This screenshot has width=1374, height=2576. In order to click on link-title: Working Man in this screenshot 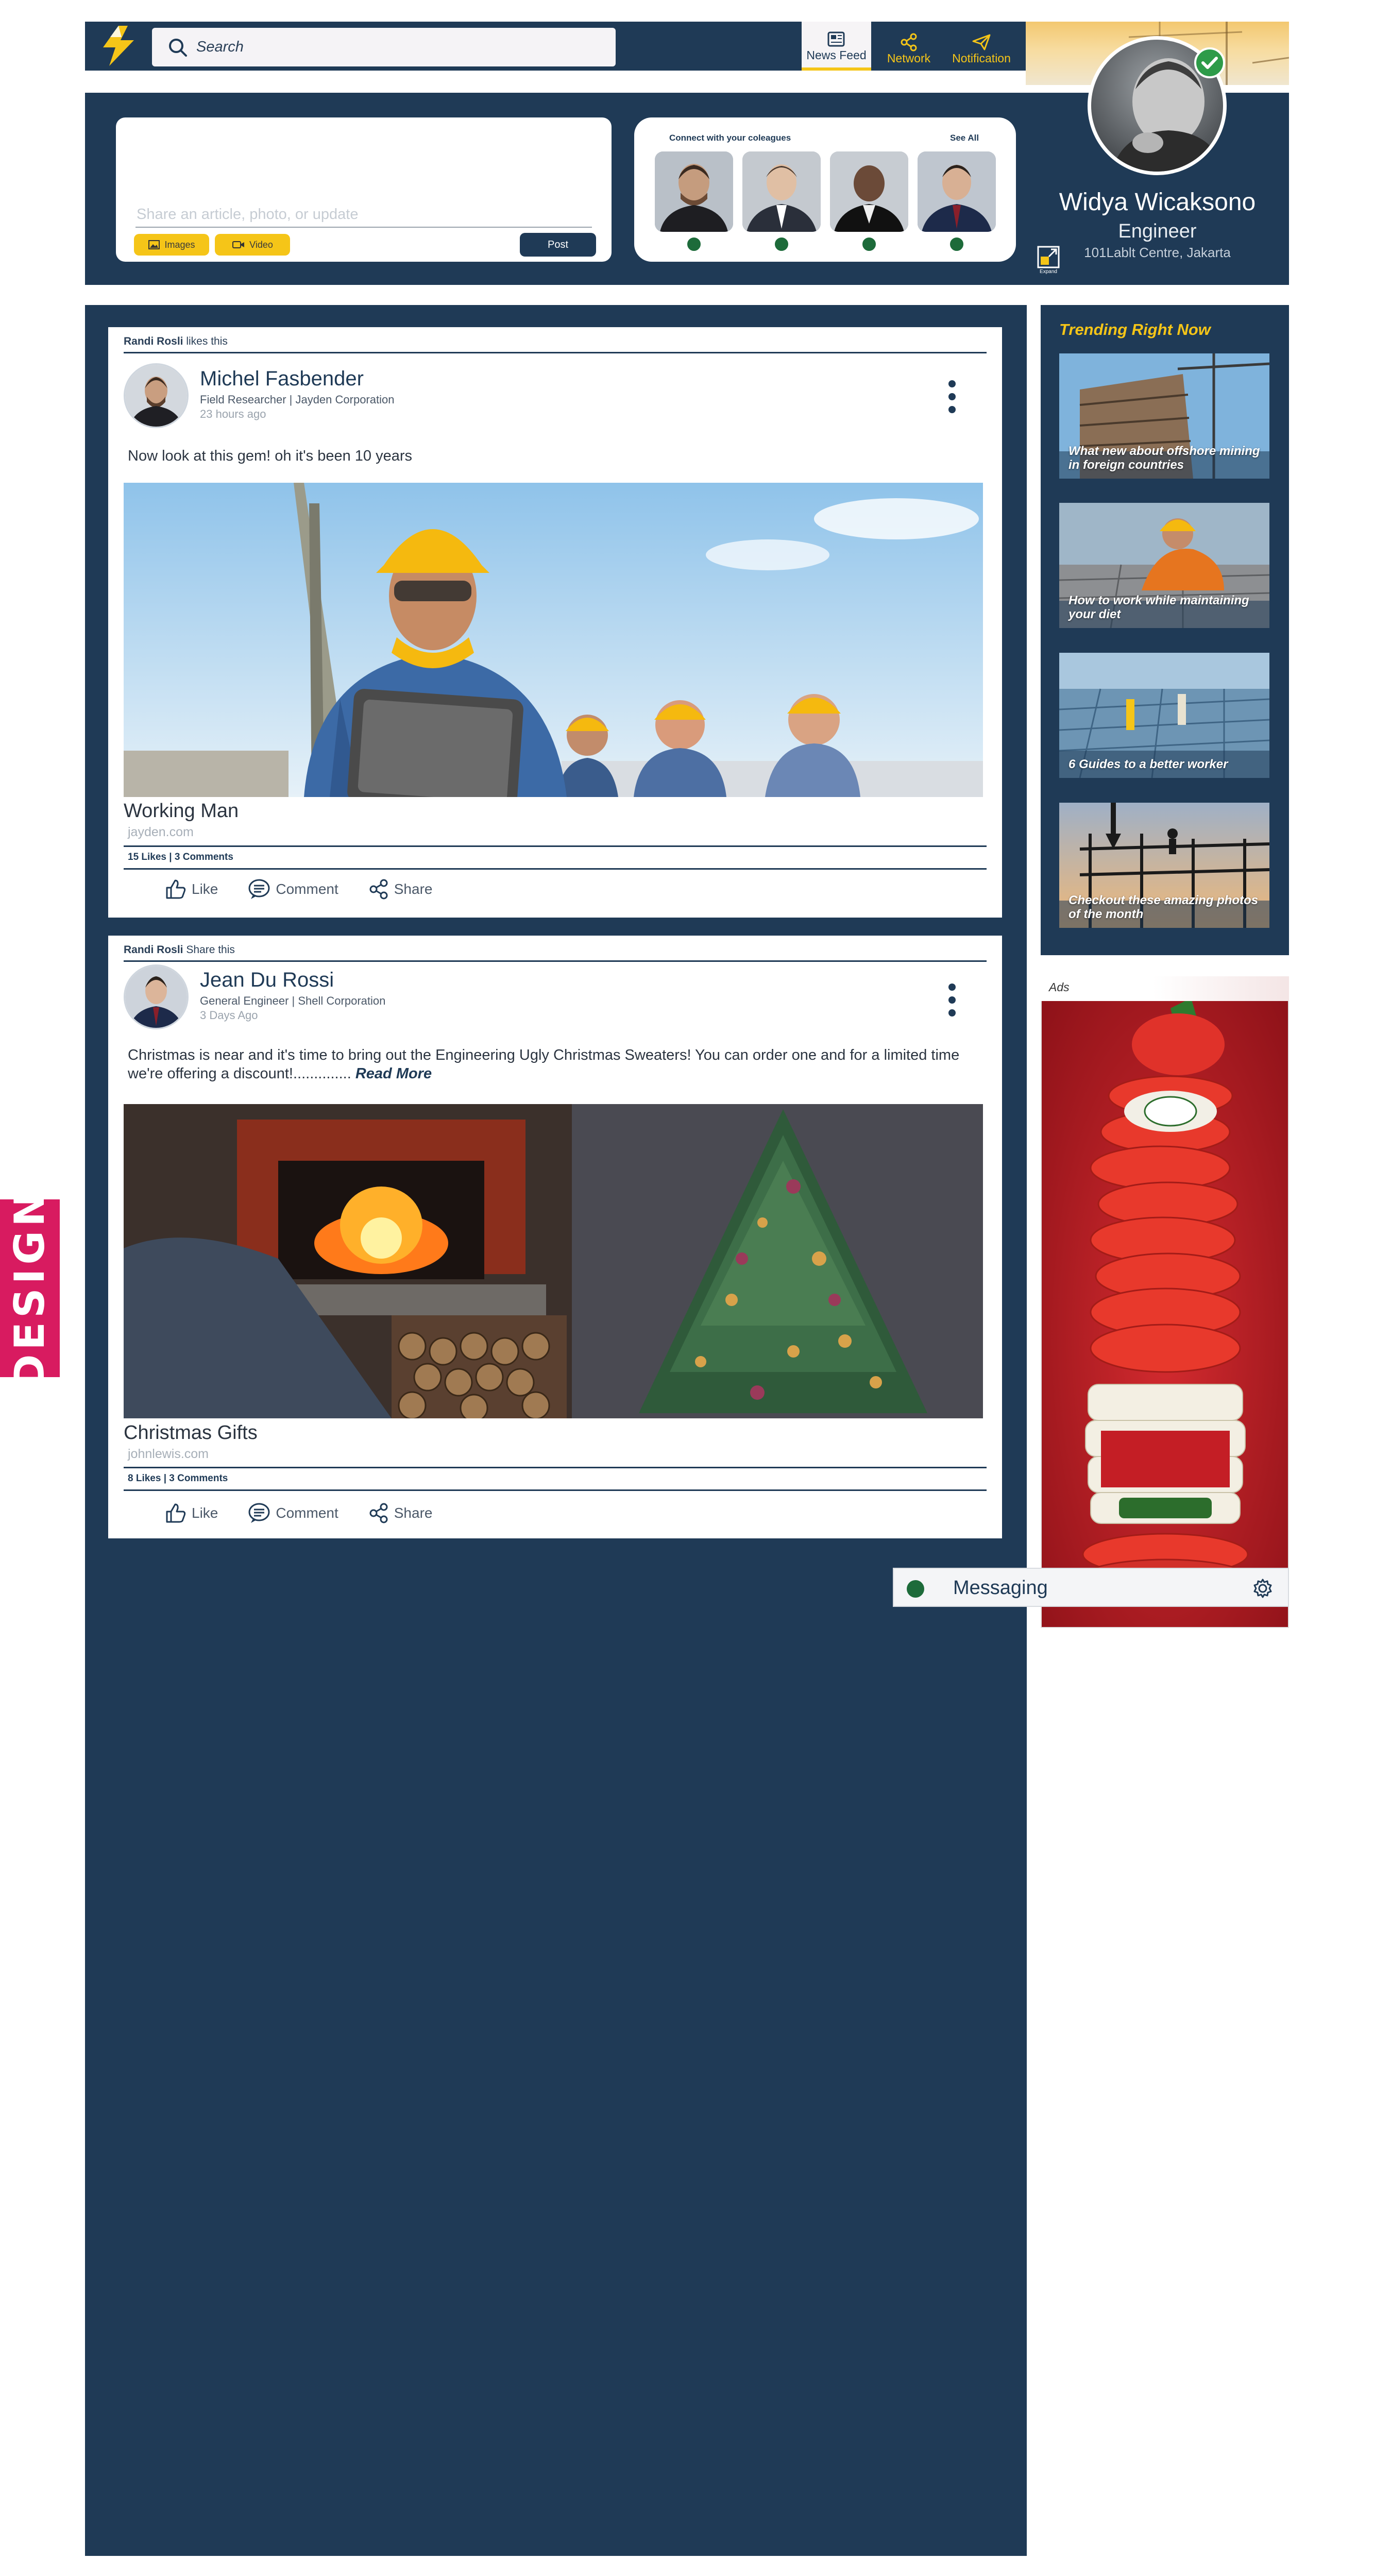, I will do `click(181, 811)`.